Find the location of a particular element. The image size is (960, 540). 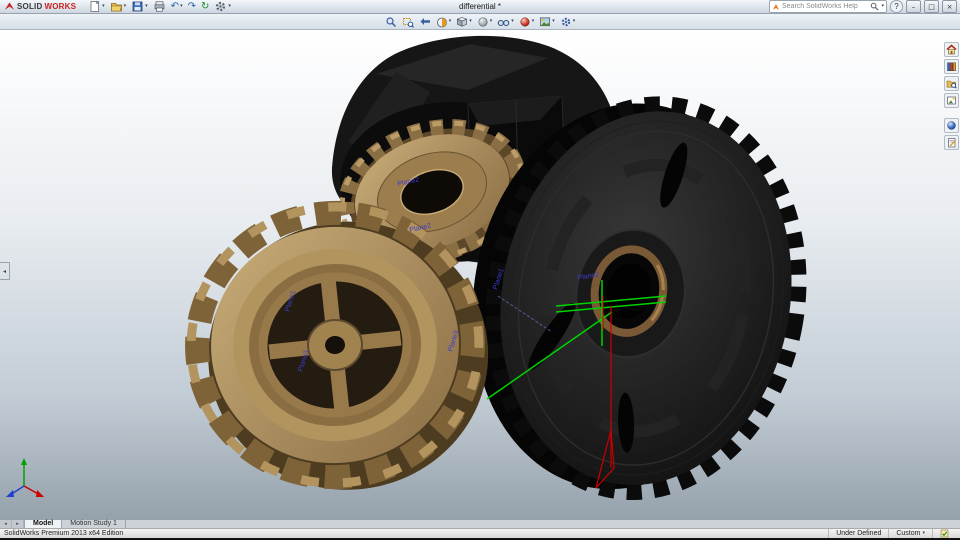

edit-appearance-button: ▾ is located at coordinates (527, 22).